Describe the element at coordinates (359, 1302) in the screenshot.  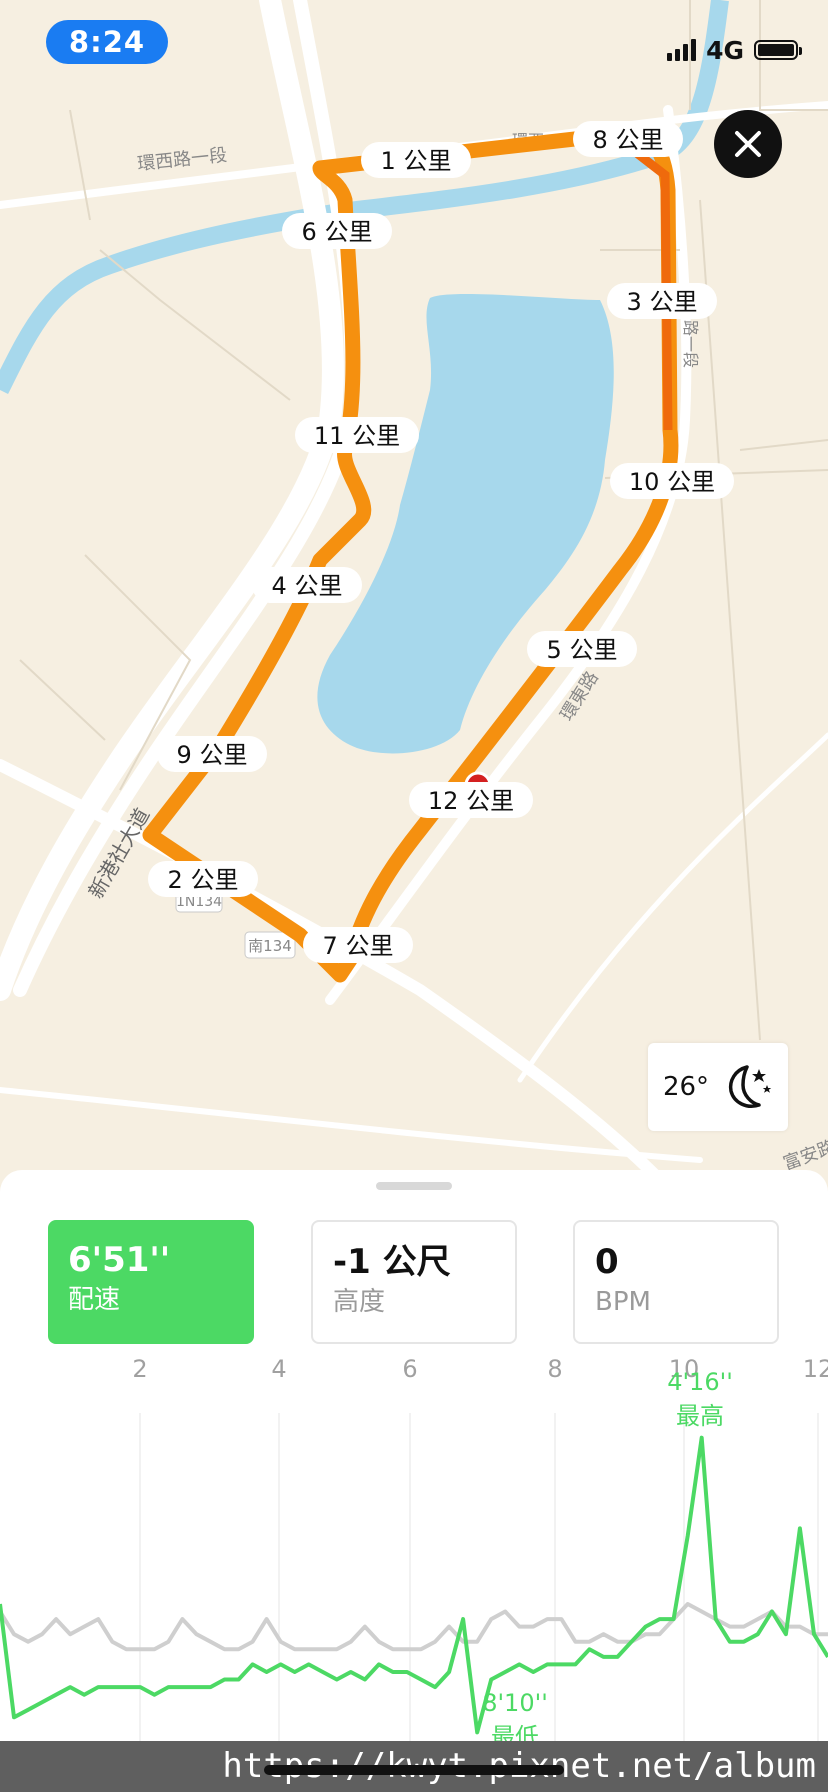
I see `metric-label-elevation: 高度` at that location.